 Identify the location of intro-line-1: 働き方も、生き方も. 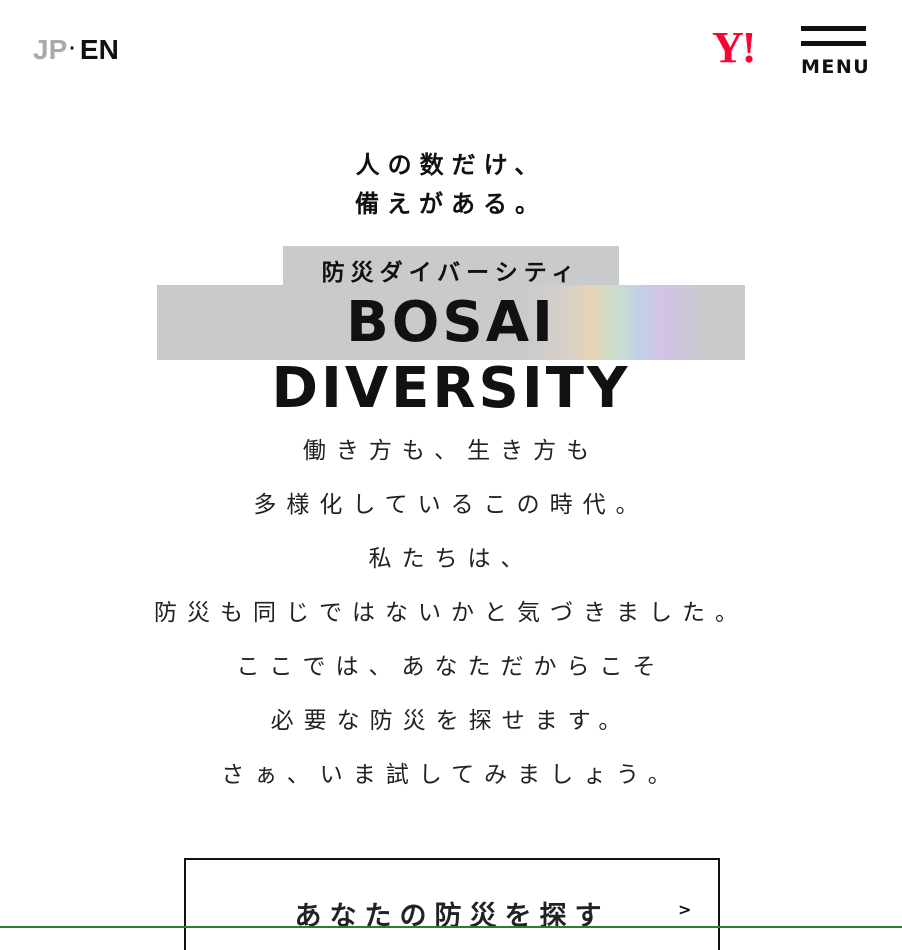
(451, 451).